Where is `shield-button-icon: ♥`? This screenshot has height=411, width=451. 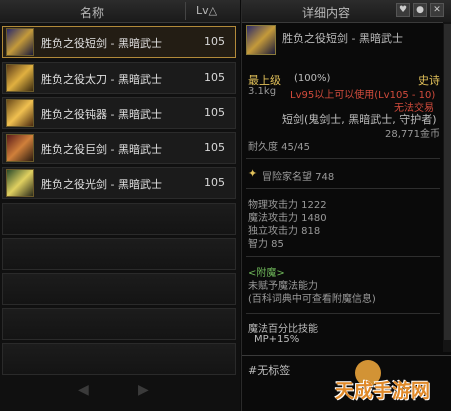
shield-button-icon: ♥ is located at coordinates (403, 10).